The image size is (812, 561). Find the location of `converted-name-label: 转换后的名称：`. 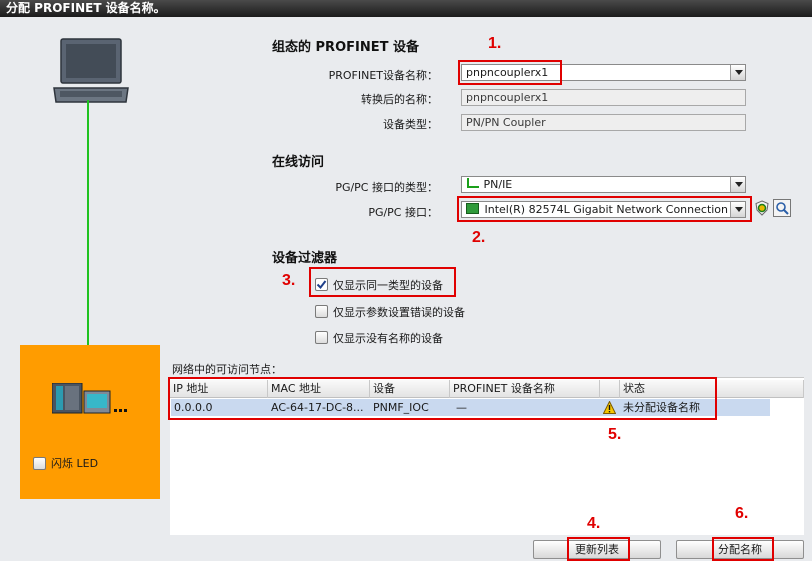

converted-name-label: 转换后的名称： is located at coordinates (399, 99).